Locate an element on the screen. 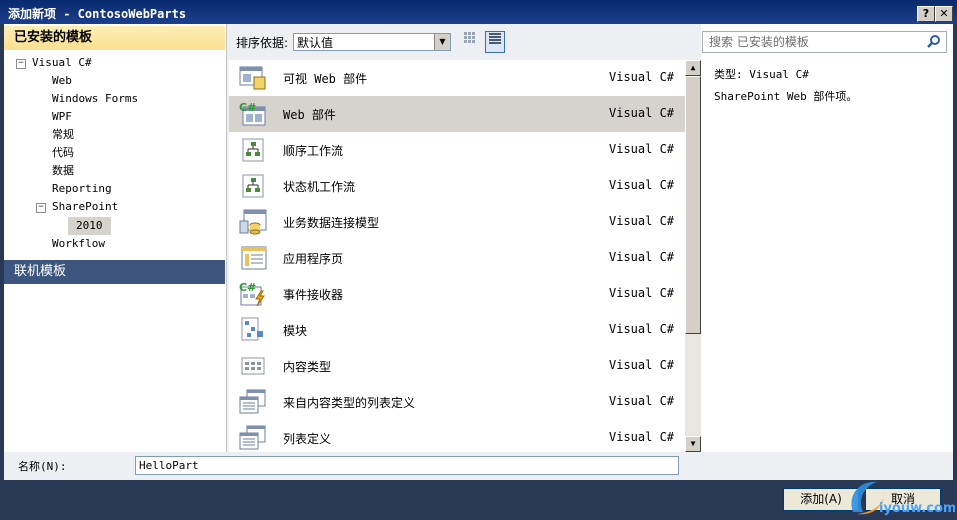 Image resolution: width=957 pixels, height=520 pixels. sort-dropdown-value: 默认值 is located at coordinates (315, 43).